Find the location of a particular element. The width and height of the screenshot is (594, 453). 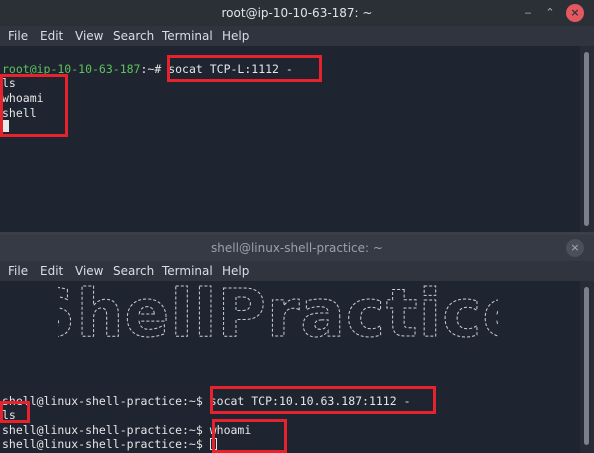

minimize-icon: ‒ is located at coordinates (528, 13).